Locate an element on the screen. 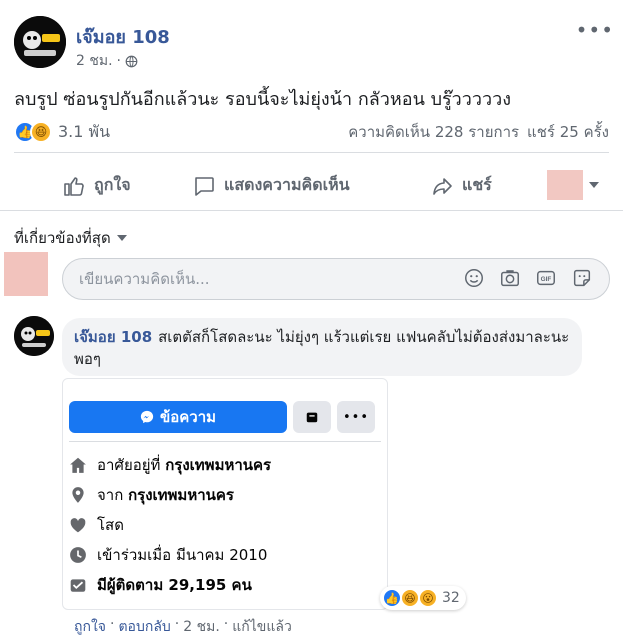 This screenshot has height=640, width=623. info-row-text: อาศัยอยู่ที่ is located at coordinates (131, 465).